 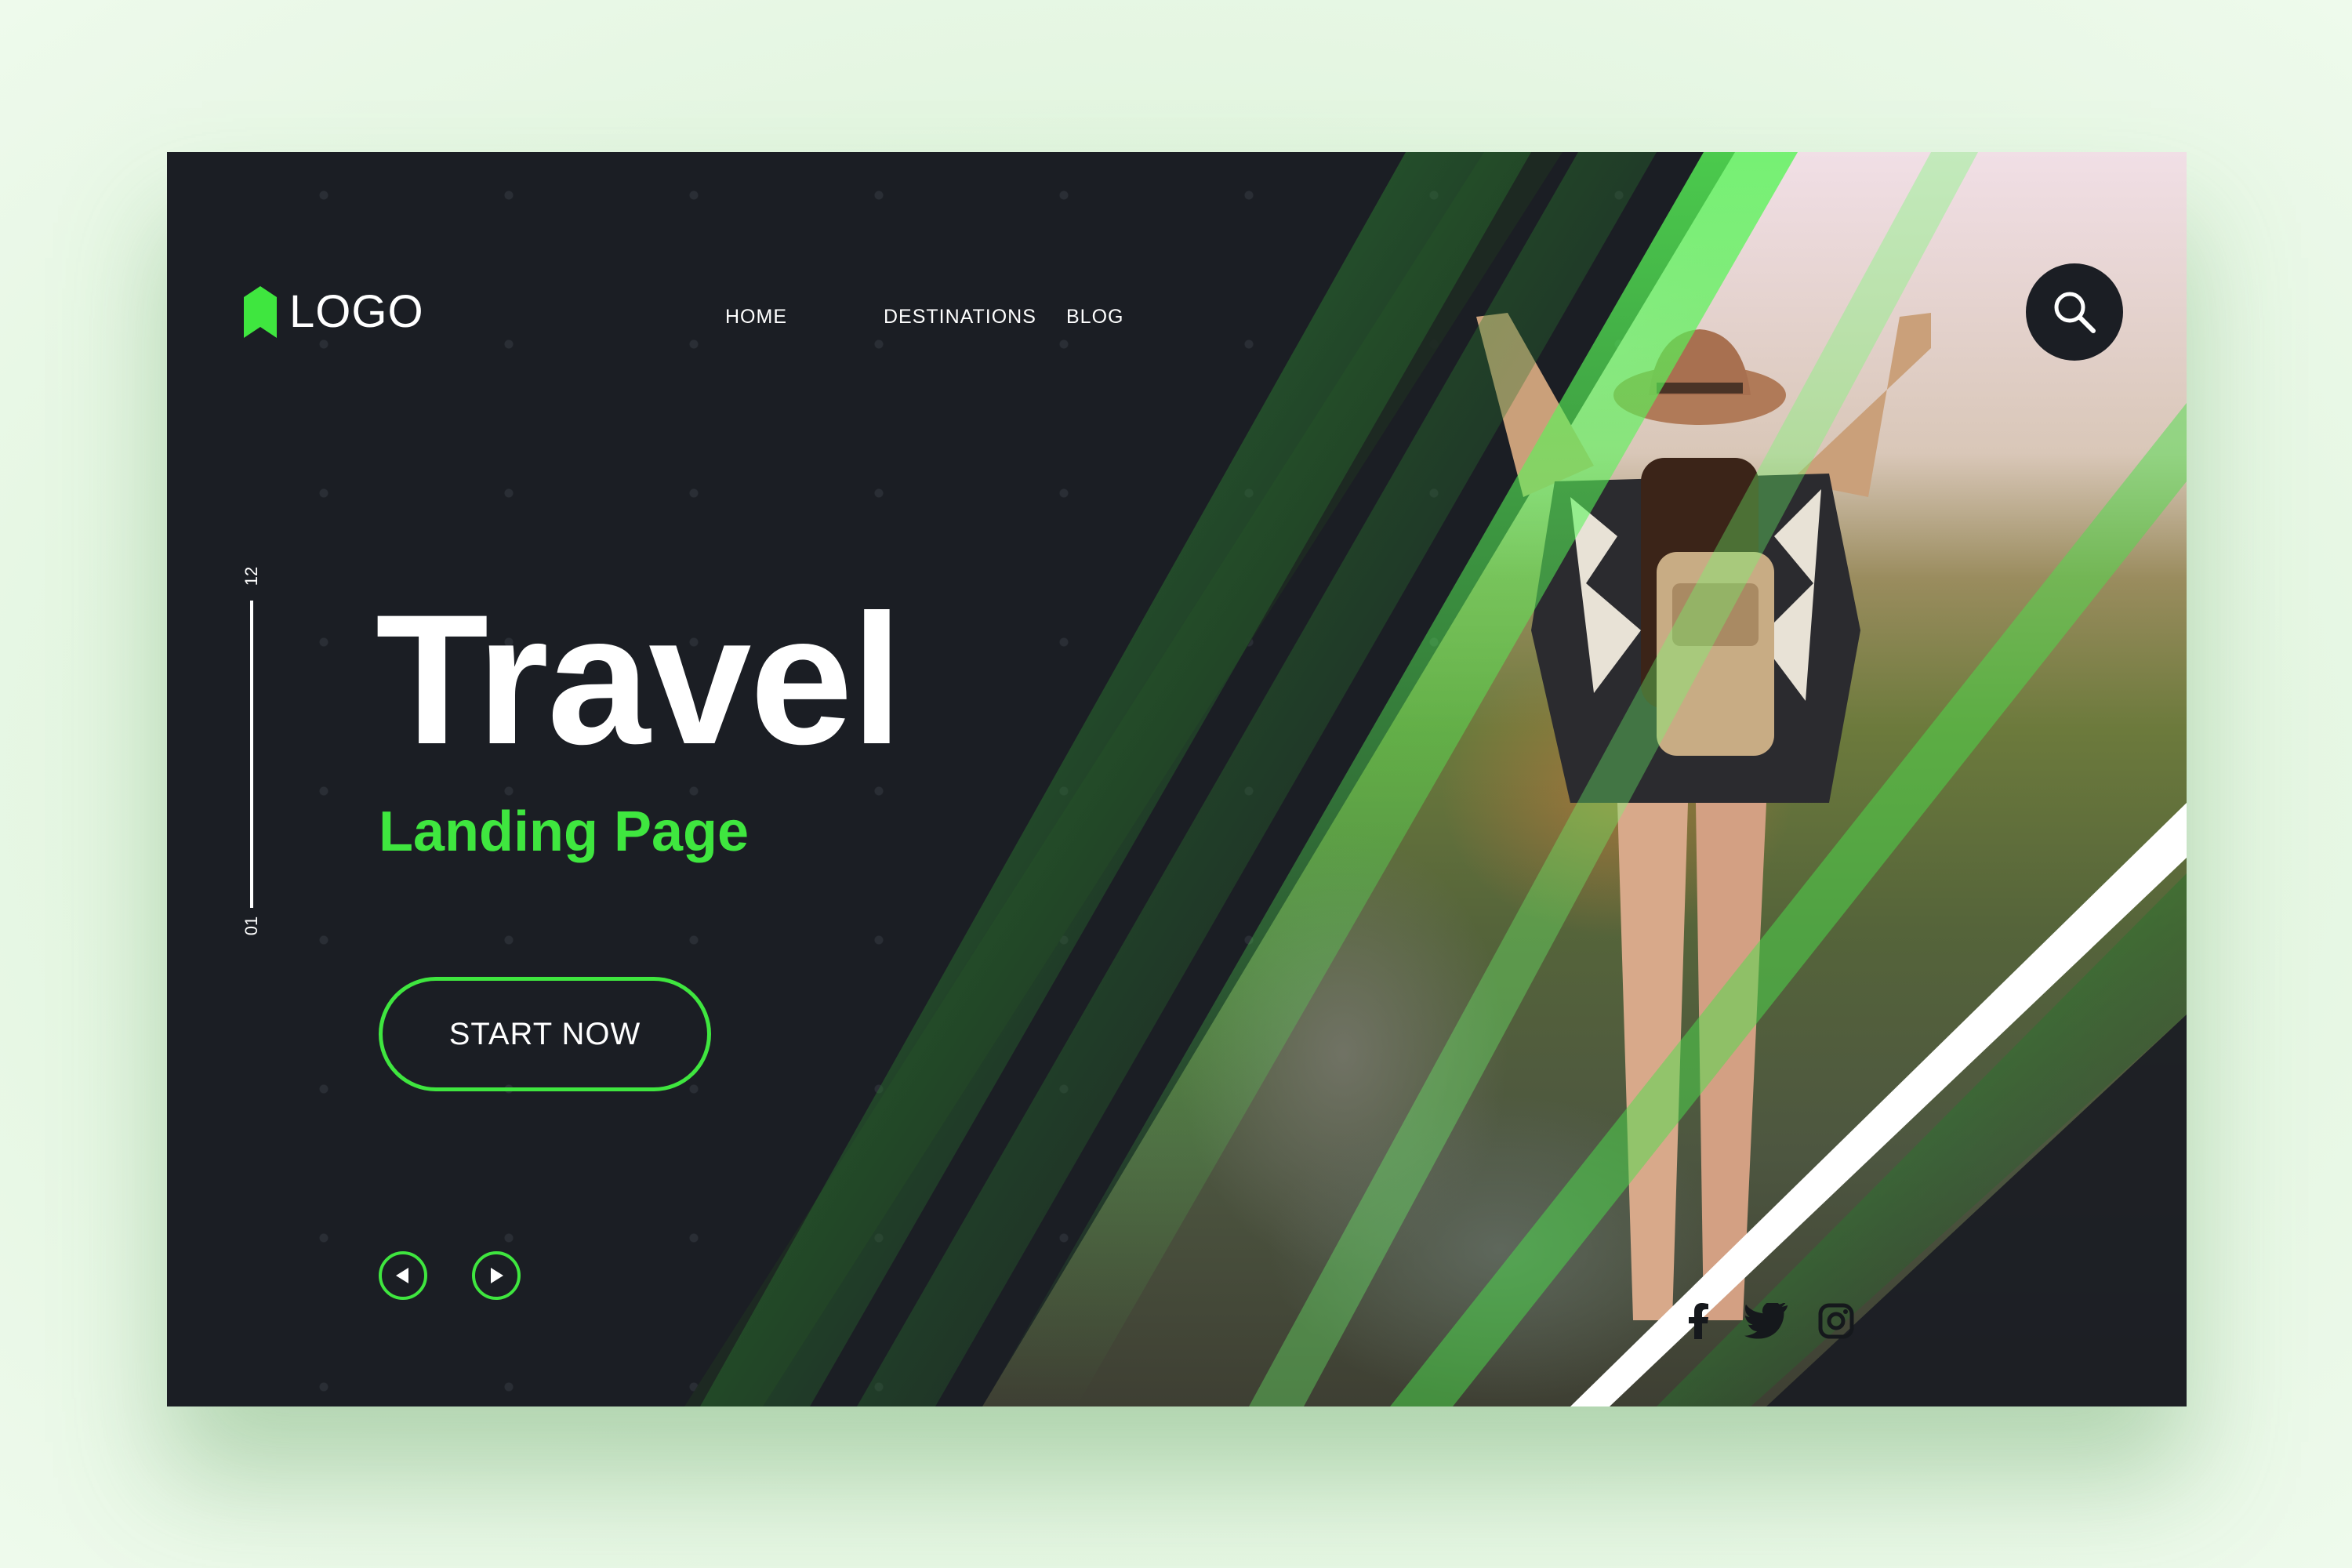 I want to click on twitter-link, so click(x=1766, y=1321).